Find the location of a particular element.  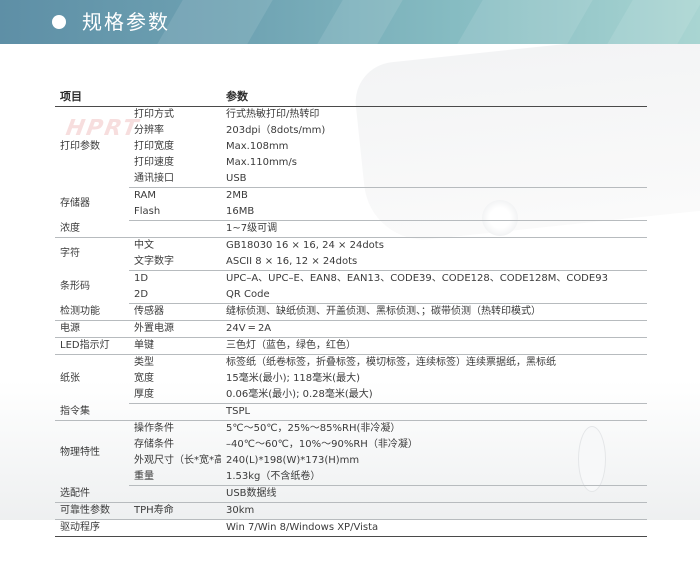

spec-subitem: 分辨率 is located at coordinates (149, 130).